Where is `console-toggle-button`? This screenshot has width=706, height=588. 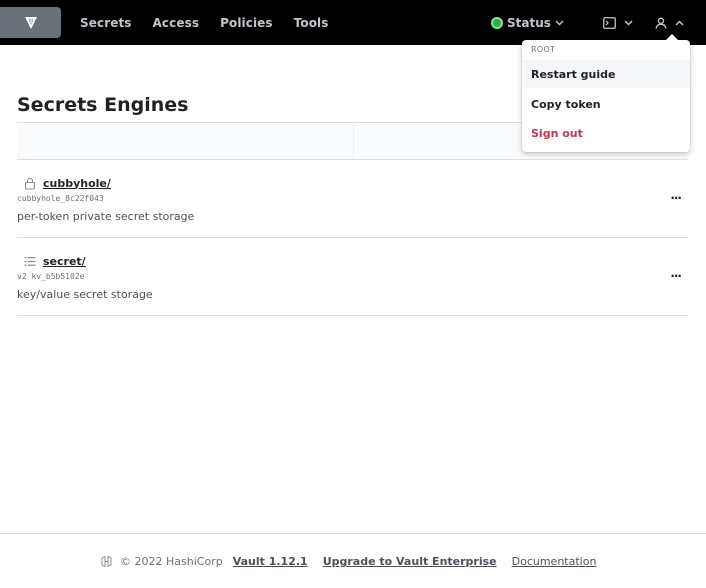 console-toggle-button is located at coordinates (618, 22).